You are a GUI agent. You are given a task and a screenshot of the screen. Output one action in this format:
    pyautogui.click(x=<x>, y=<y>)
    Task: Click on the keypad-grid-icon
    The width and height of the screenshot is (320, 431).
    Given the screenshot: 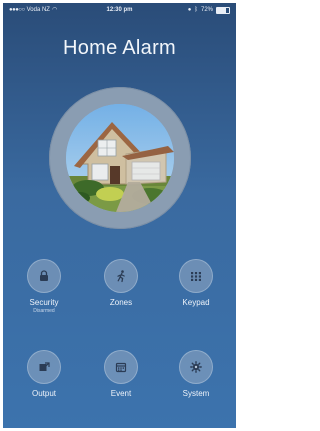 What is the action you would take?
    pyautogui.click(x=196, y=276)
    